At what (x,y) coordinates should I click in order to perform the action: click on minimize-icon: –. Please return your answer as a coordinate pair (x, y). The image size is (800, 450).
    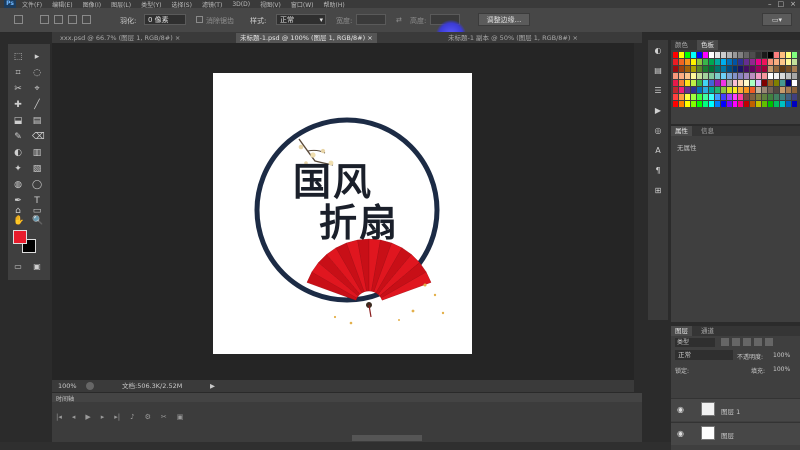
    Looking at the image, I should click on (770, 4).